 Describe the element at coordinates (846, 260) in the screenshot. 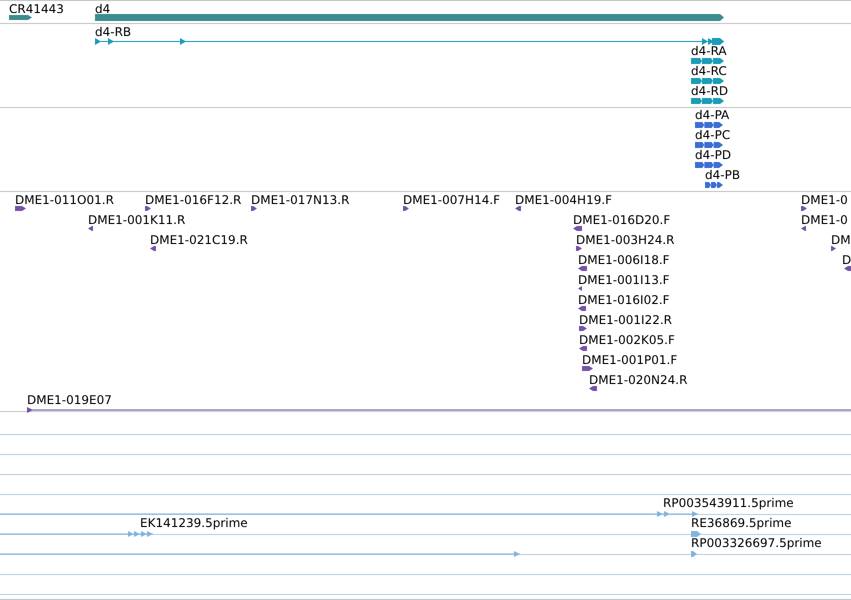

I see `feature-label: D` at that location.